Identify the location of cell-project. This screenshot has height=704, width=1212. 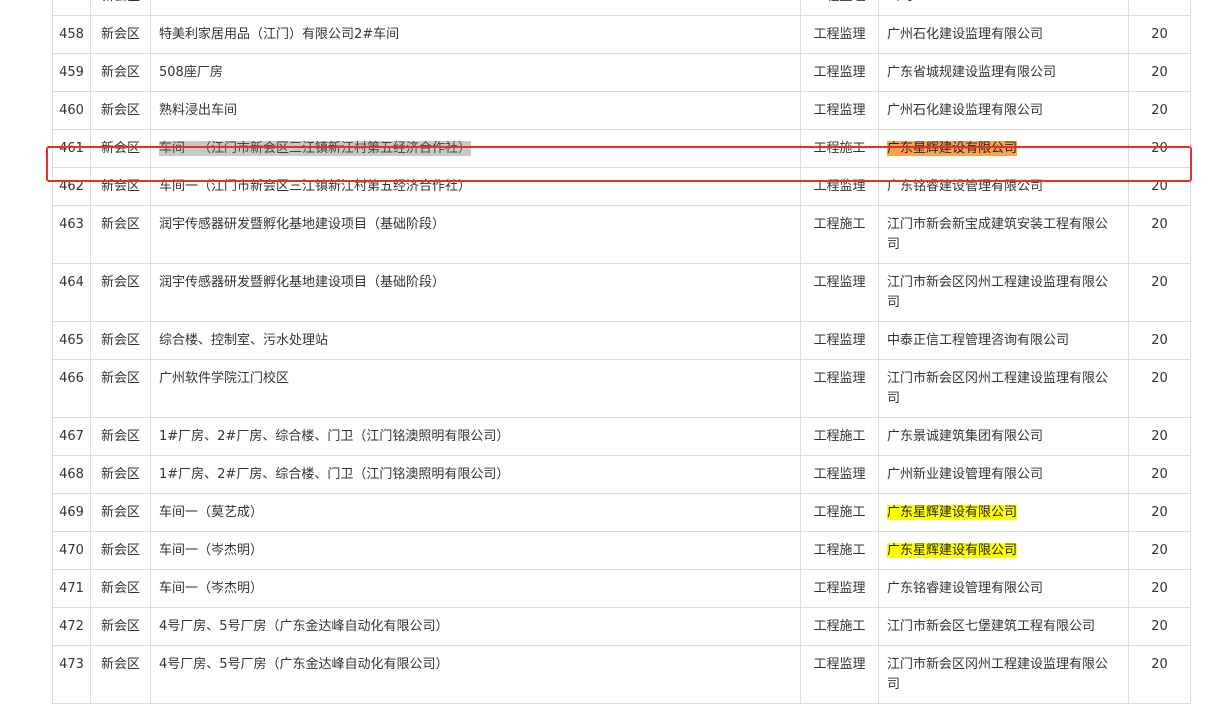
(475, 8).